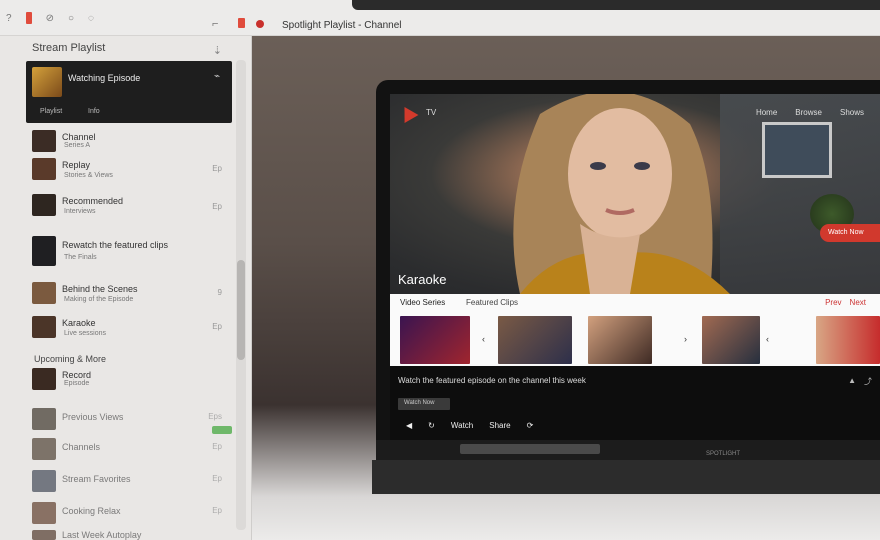 The width and height of the screenshot is (880, 540). I want to click on section-label: Upcoming & More, so click(70, 359).